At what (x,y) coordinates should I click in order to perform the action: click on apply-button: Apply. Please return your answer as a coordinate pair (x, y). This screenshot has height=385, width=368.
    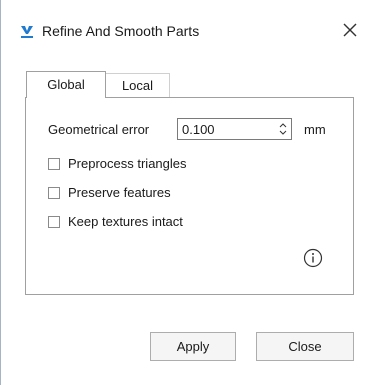
    Looking at the image, I should click on (193, 346).